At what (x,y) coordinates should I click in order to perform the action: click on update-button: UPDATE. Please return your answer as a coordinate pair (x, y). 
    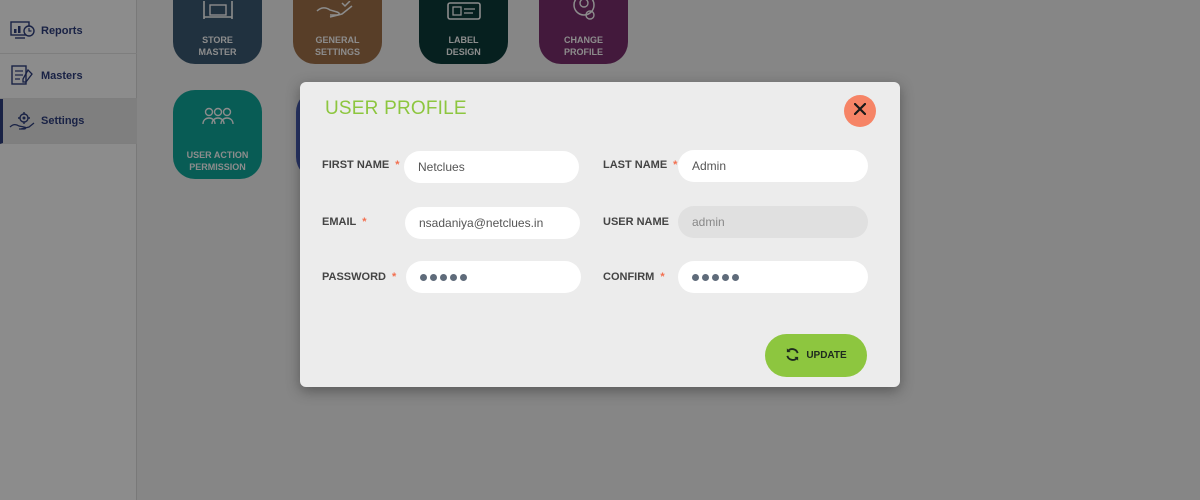
    Looking at the image, I should click on (816, 355).